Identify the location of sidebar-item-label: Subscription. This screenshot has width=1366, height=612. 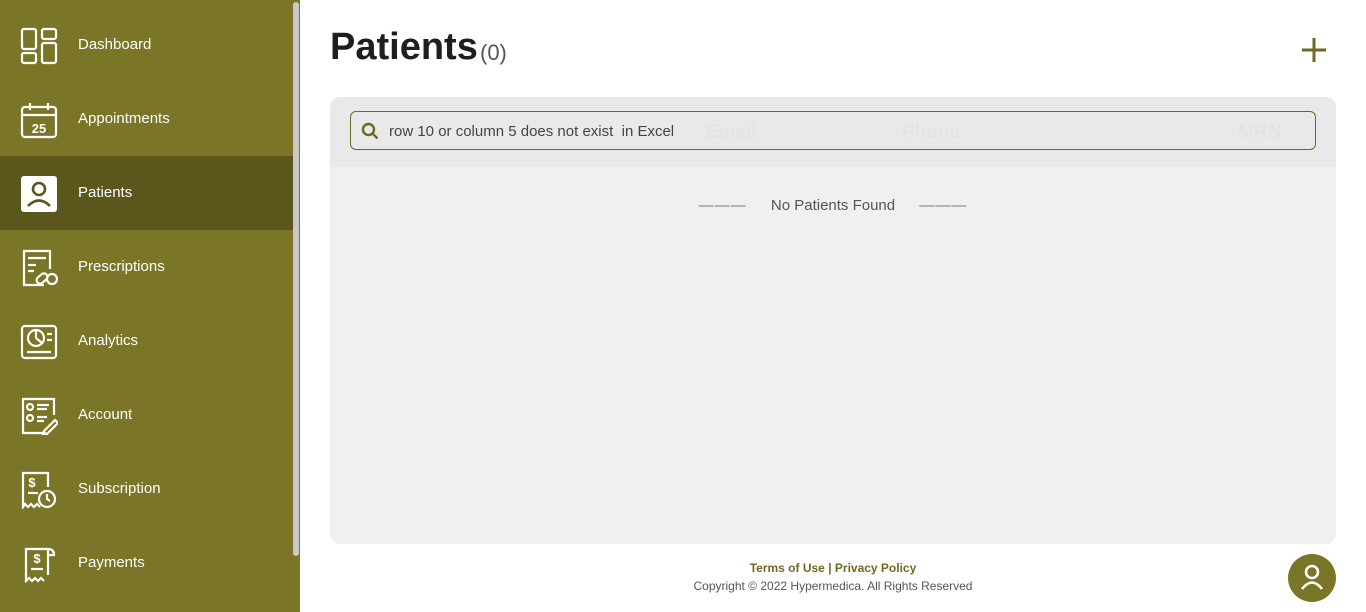
(119, 488).